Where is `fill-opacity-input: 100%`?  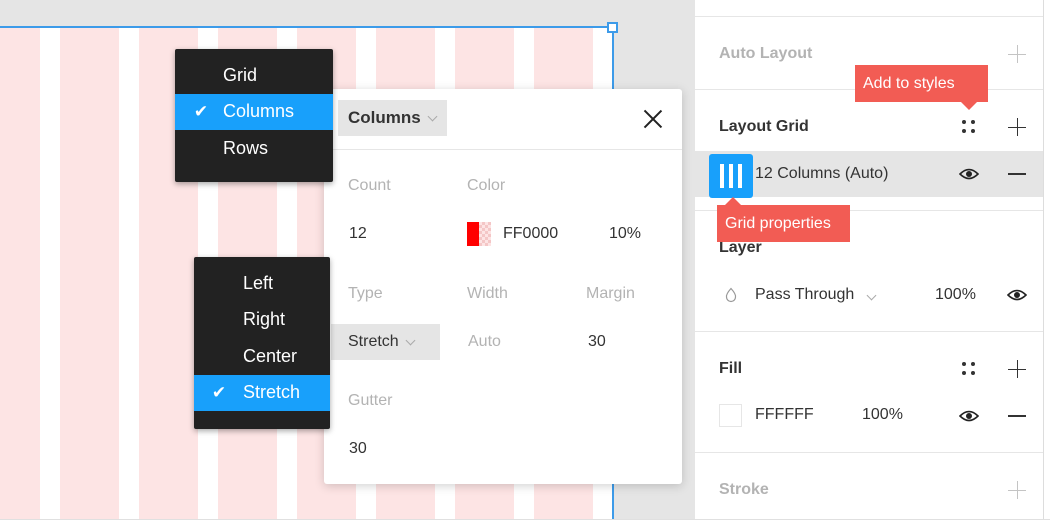 fill-opacity-input: 100% is located at coordinates (882, 415).